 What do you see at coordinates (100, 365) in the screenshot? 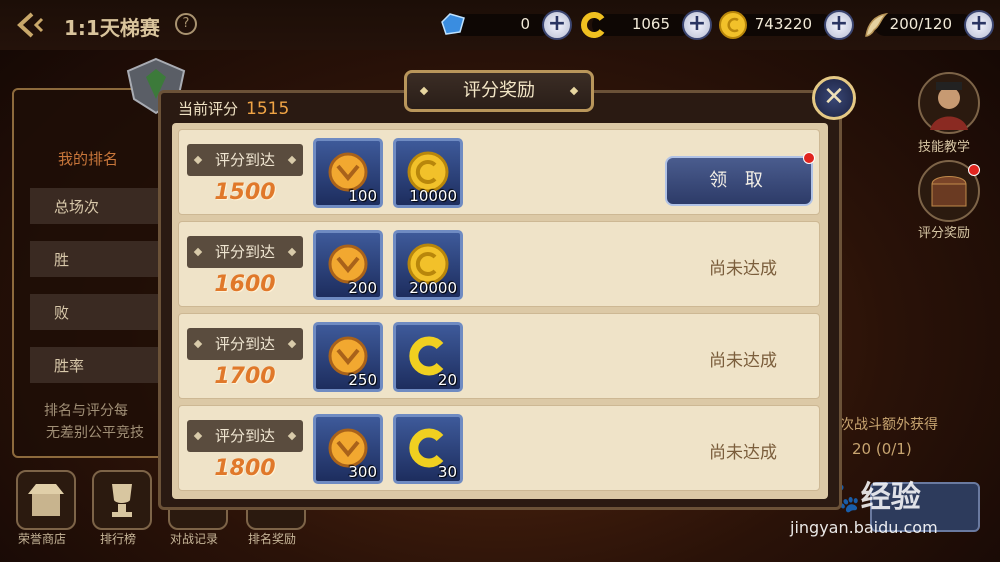
I see `stat-winrate: 胜率` at bounding box center [100, 365].